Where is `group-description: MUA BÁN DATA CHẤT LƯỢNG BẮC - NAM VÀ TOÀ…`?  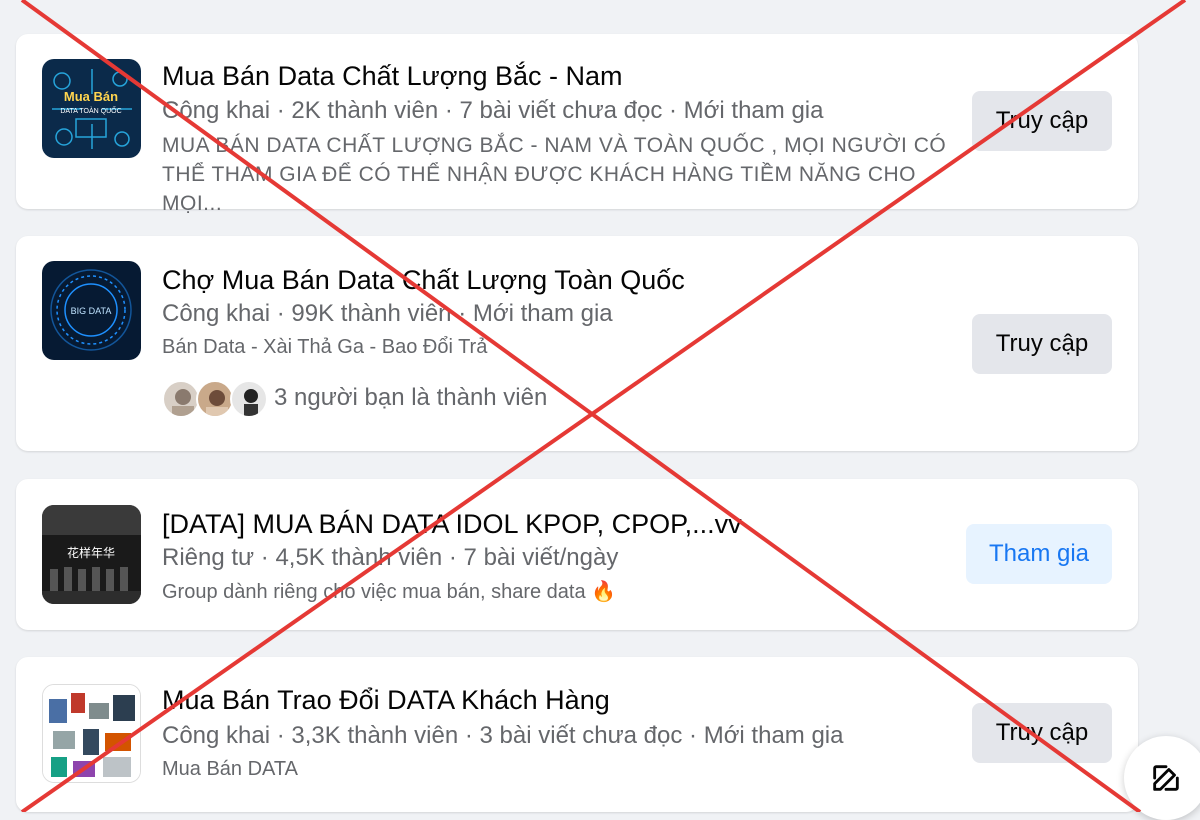
group-description: MUA BÁN DATA CHẤT LƯỢNG BẮC - NAM VÀ TOÀ… is located at coordinates (554, 174).